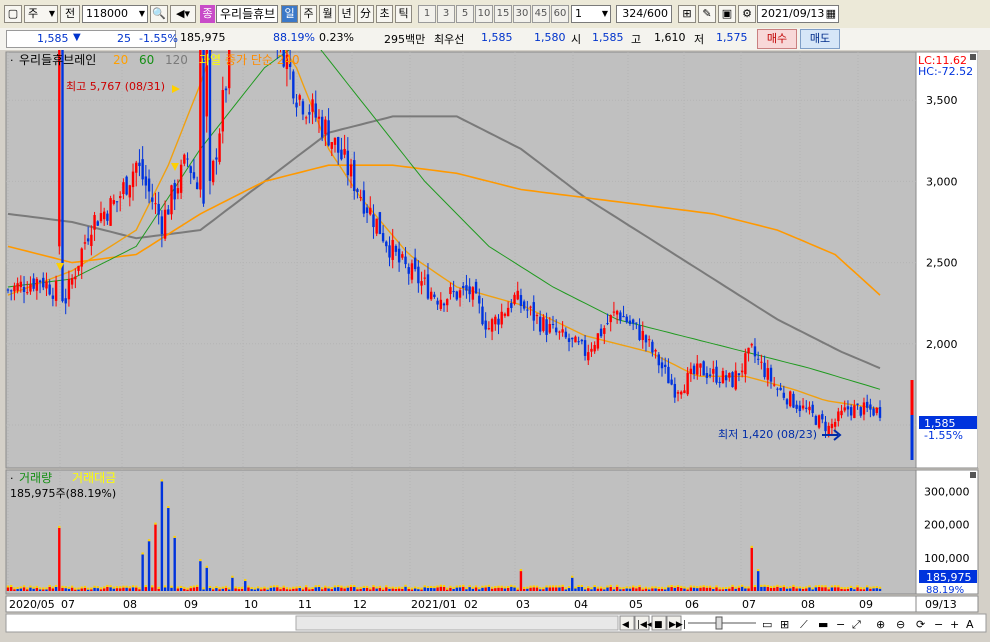 The image size is (990, 642). I want to click on window-icon: ▢, so click(13, 14).